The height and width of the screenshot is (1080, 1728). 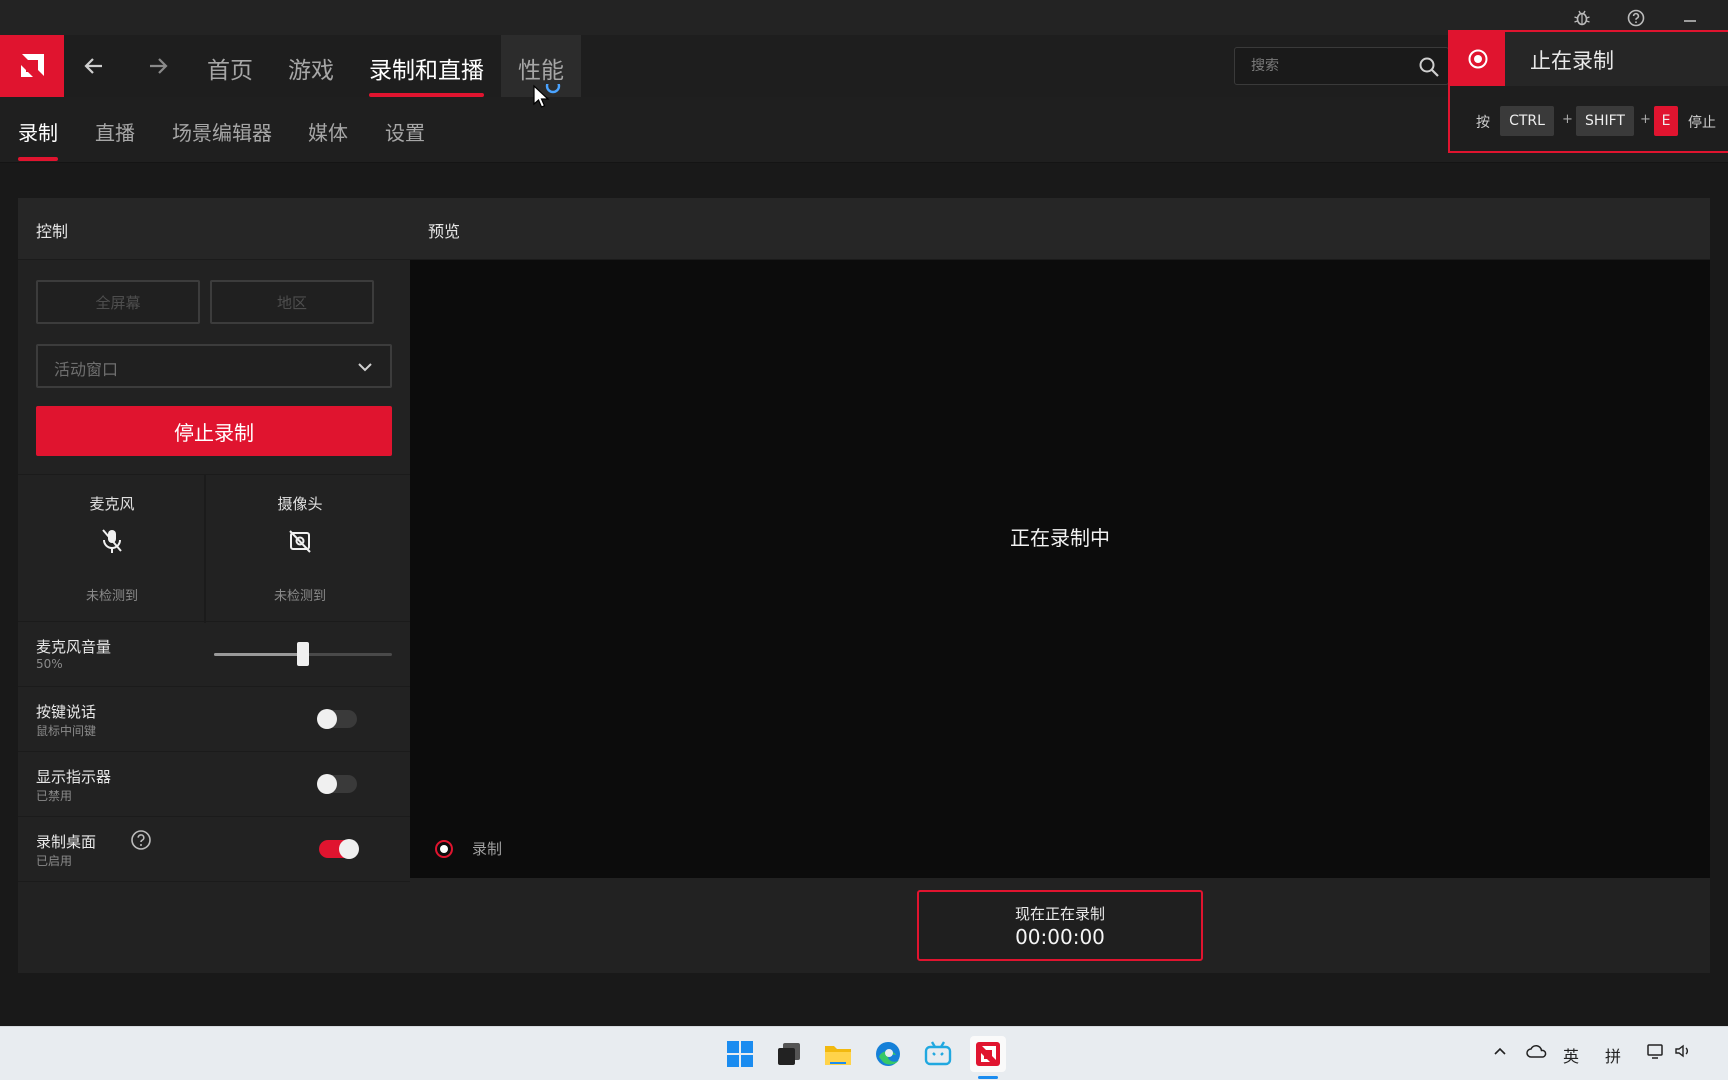 I want to click on search-box, so click(x=1341, y=66).